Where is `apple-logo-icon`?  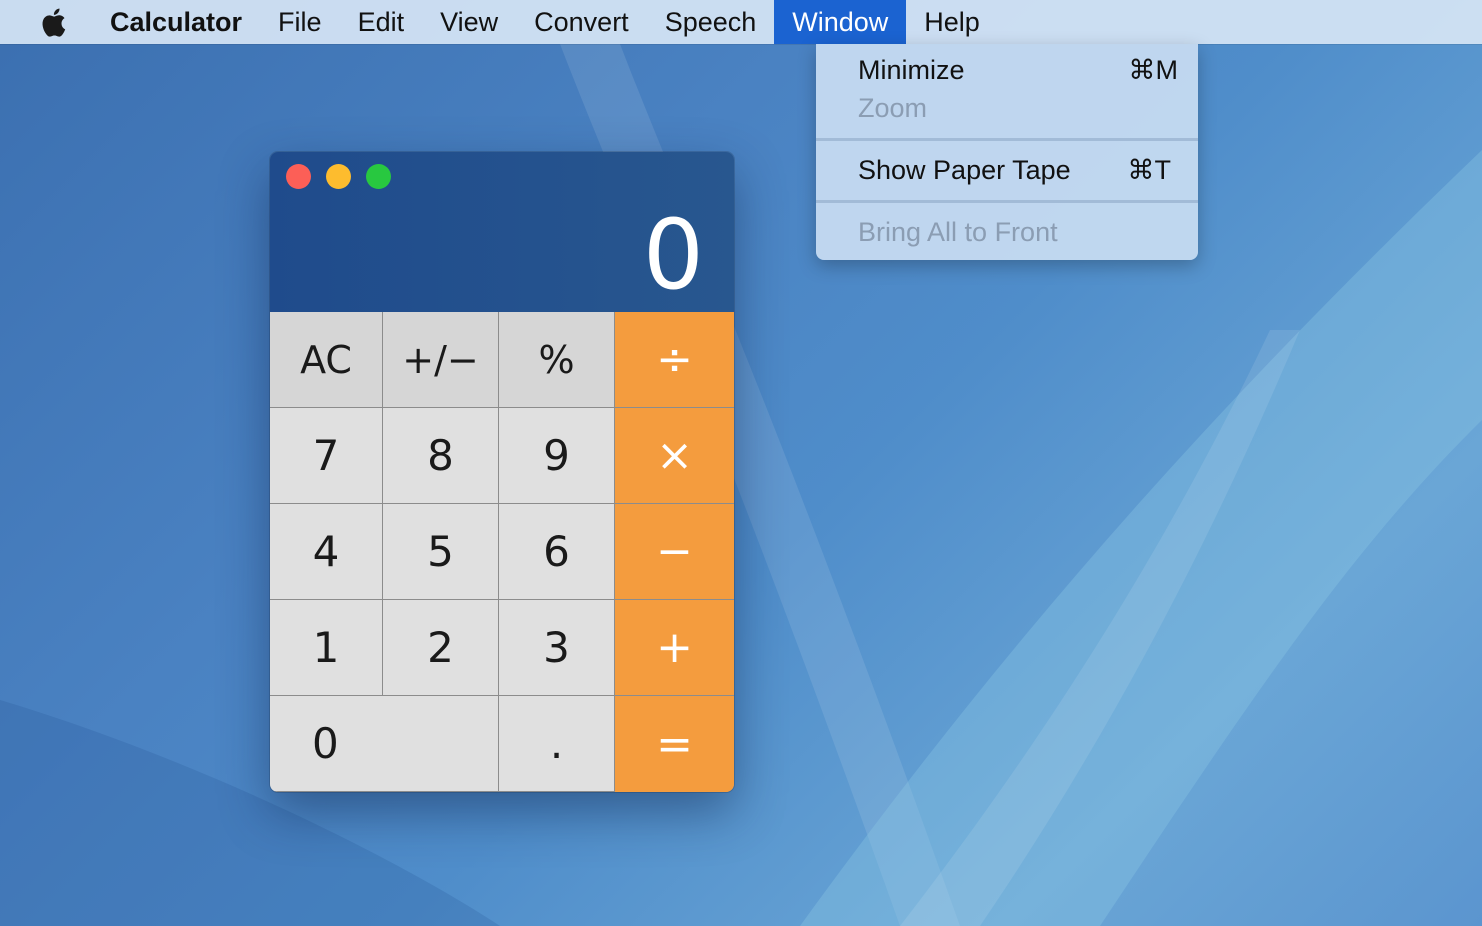
apple-logo-icon is located at coordinates (54, 22).